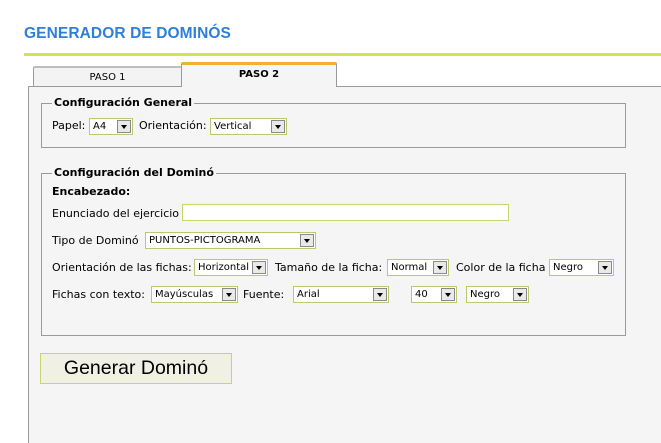  What do you see at coordinates (134, 173) in the screenshot?
I see `domino-settings-legend: Configuración del Dominó` at bounding box center [134, 173].